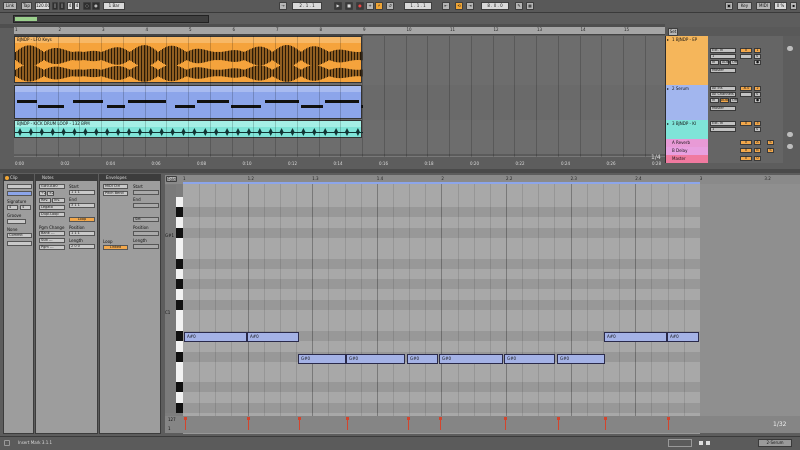  I want to click on song-position: 2 . 1 . 1, so click(307, 6).